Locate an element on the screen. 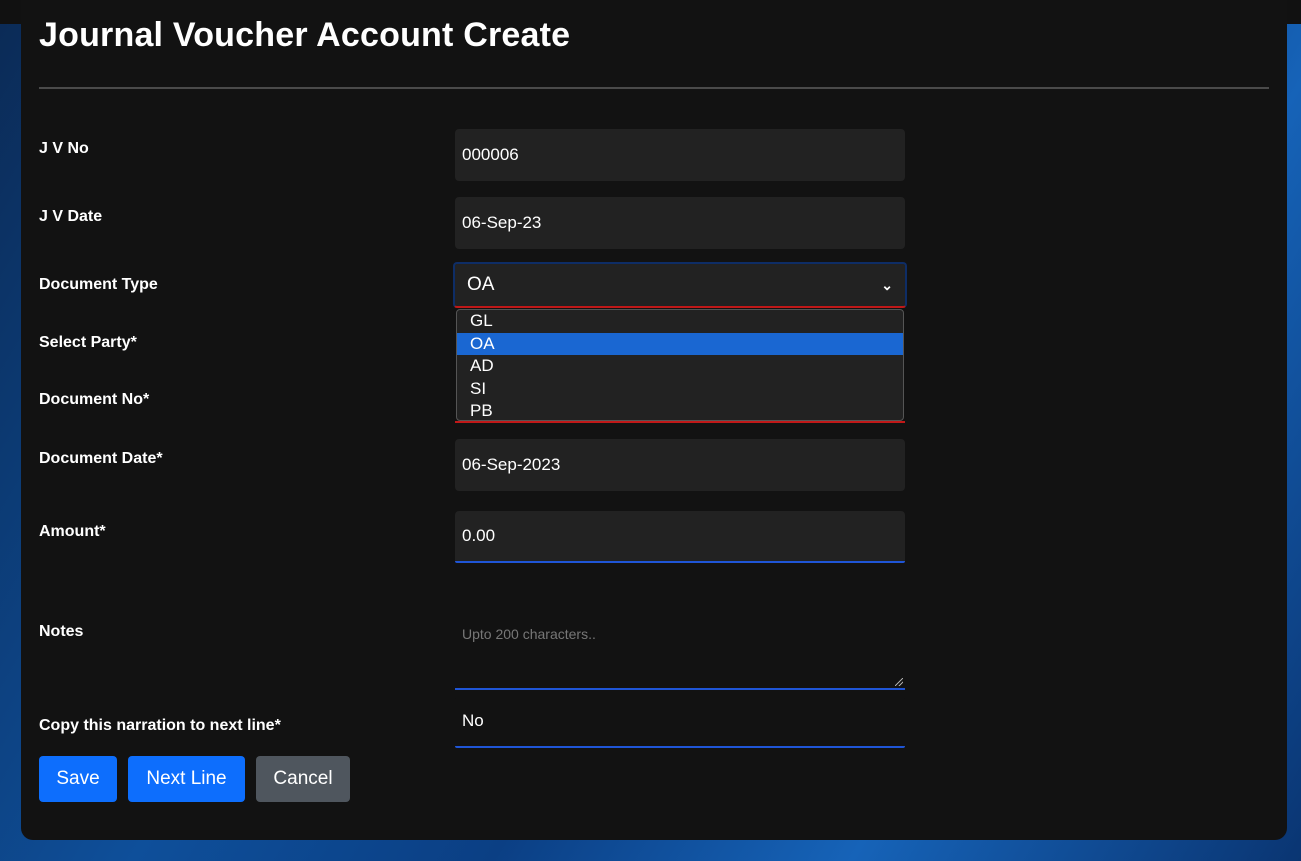  dropdown-option-ad: AD is located at coordinates (680, 366).